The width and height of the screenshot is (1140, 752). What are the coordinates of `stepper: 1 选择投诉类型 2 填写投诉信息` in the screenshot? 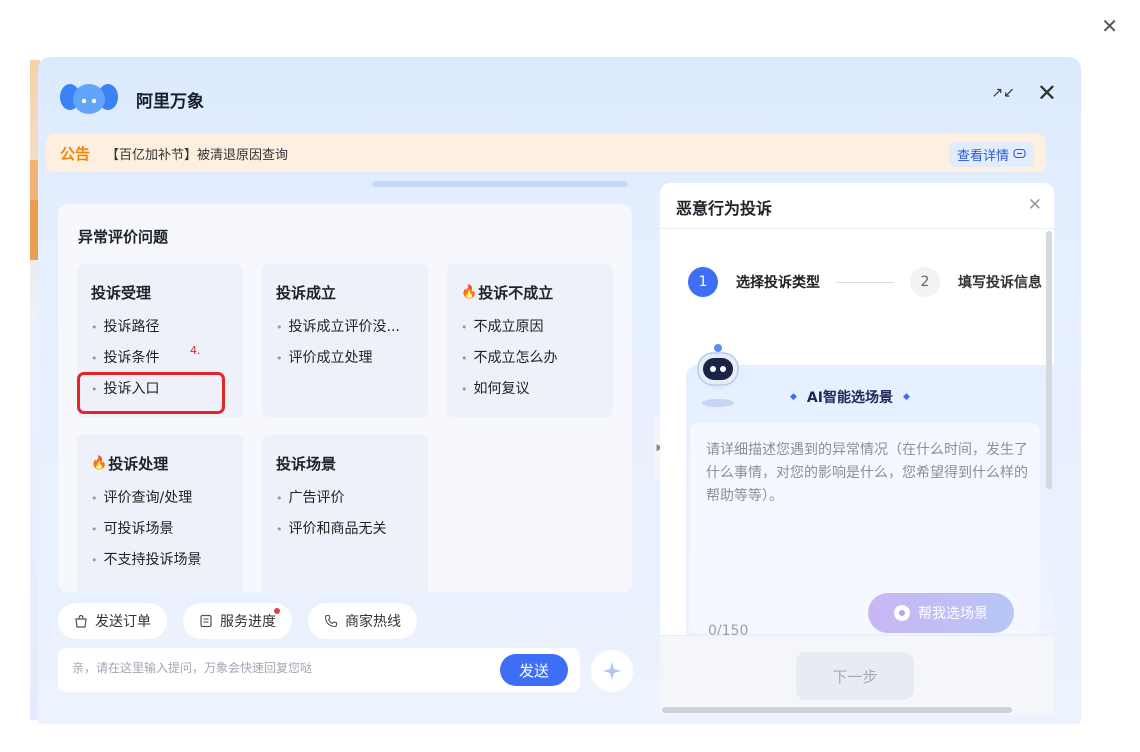 It's located at (865, 282).